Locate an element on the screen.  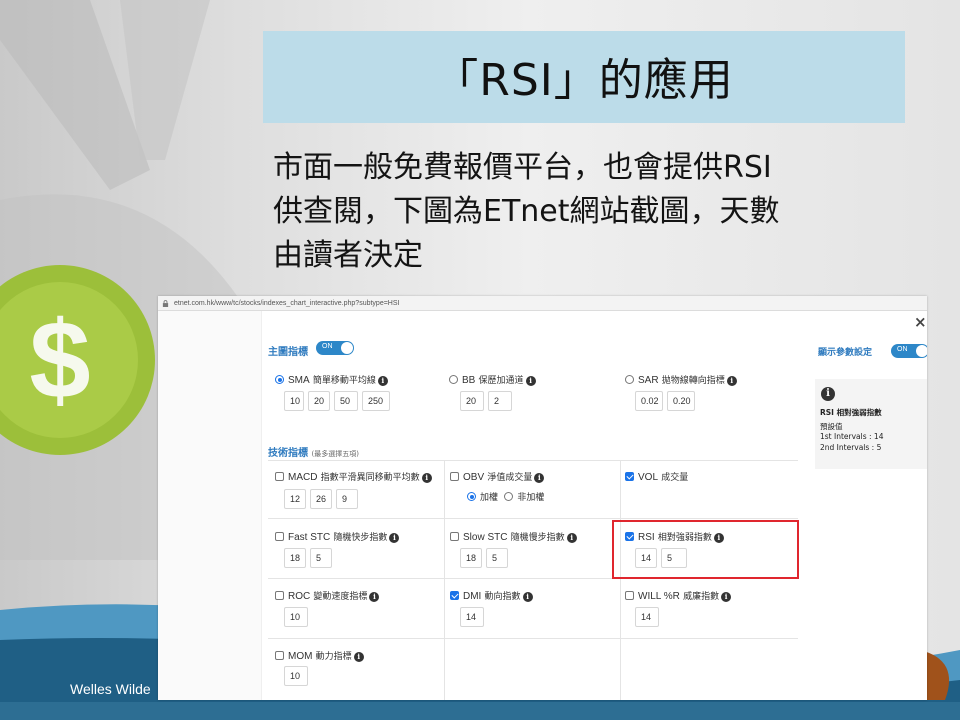
sma-input-2: 20 is located at coordinates (319, 401).